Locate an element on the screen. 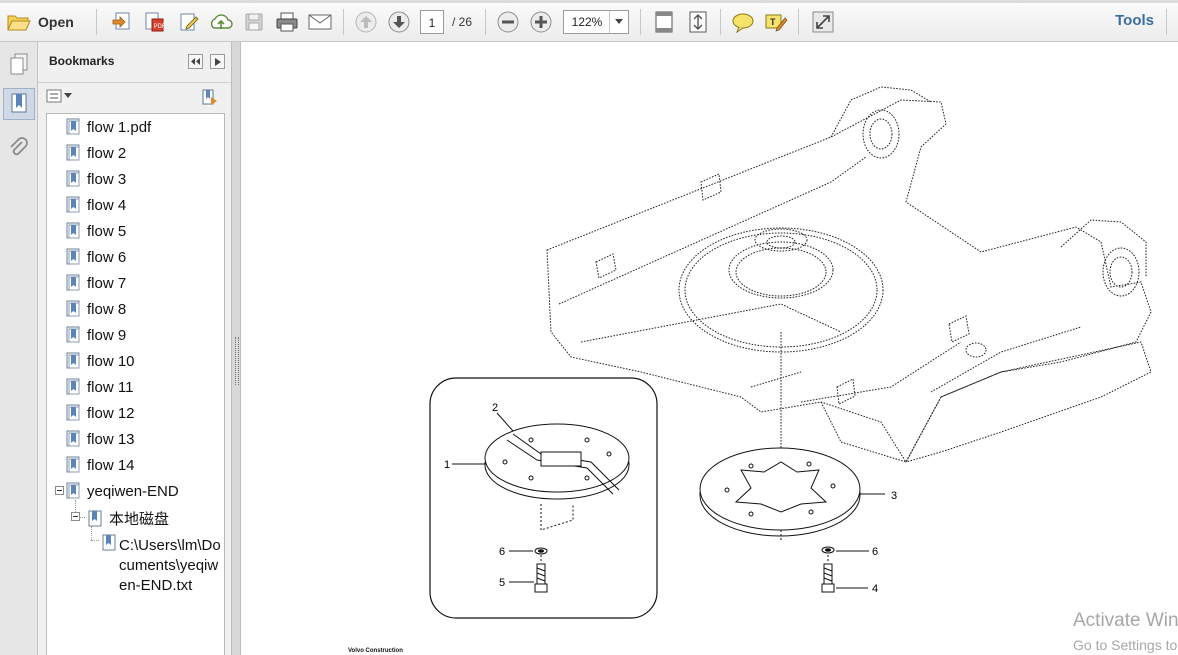 The height and width of the screenshot is (655, 1178). bookmark-options-menu is located at coordinates (59, 96).